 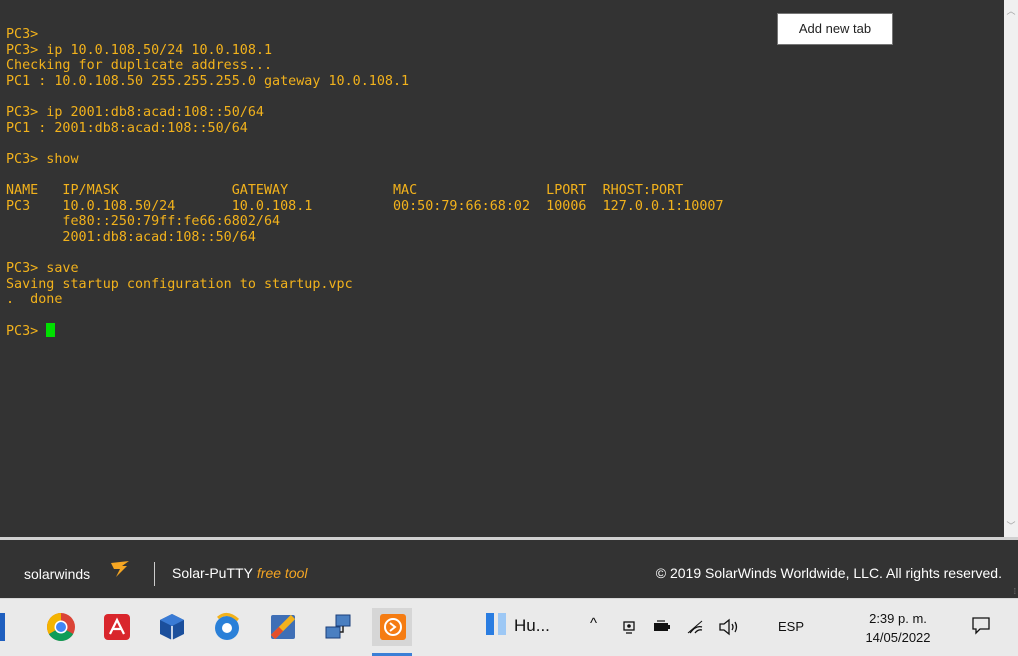 I want to click on weather-icon-accent, so click(x=502, y=624).